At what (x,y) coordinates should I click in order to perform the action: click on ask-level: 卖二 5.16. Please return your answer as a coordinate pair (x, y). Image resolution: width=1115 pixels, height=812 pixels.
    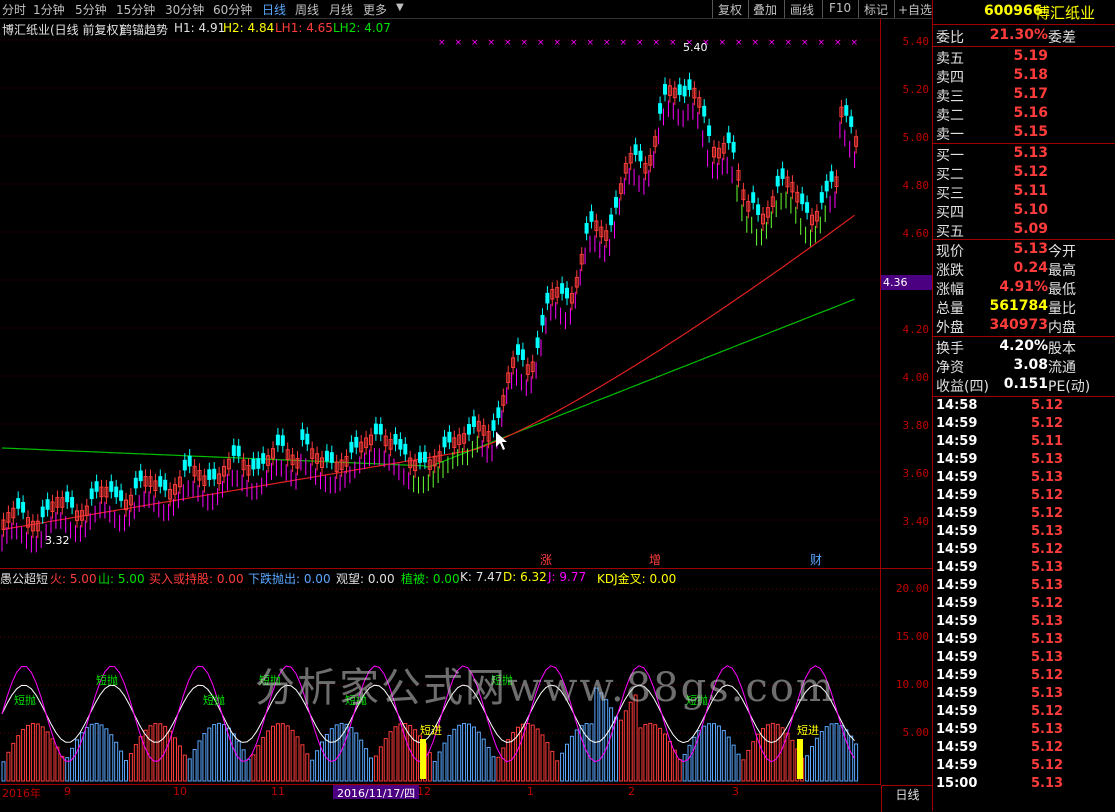
    Looking at the image, I should click on (1024, 114).